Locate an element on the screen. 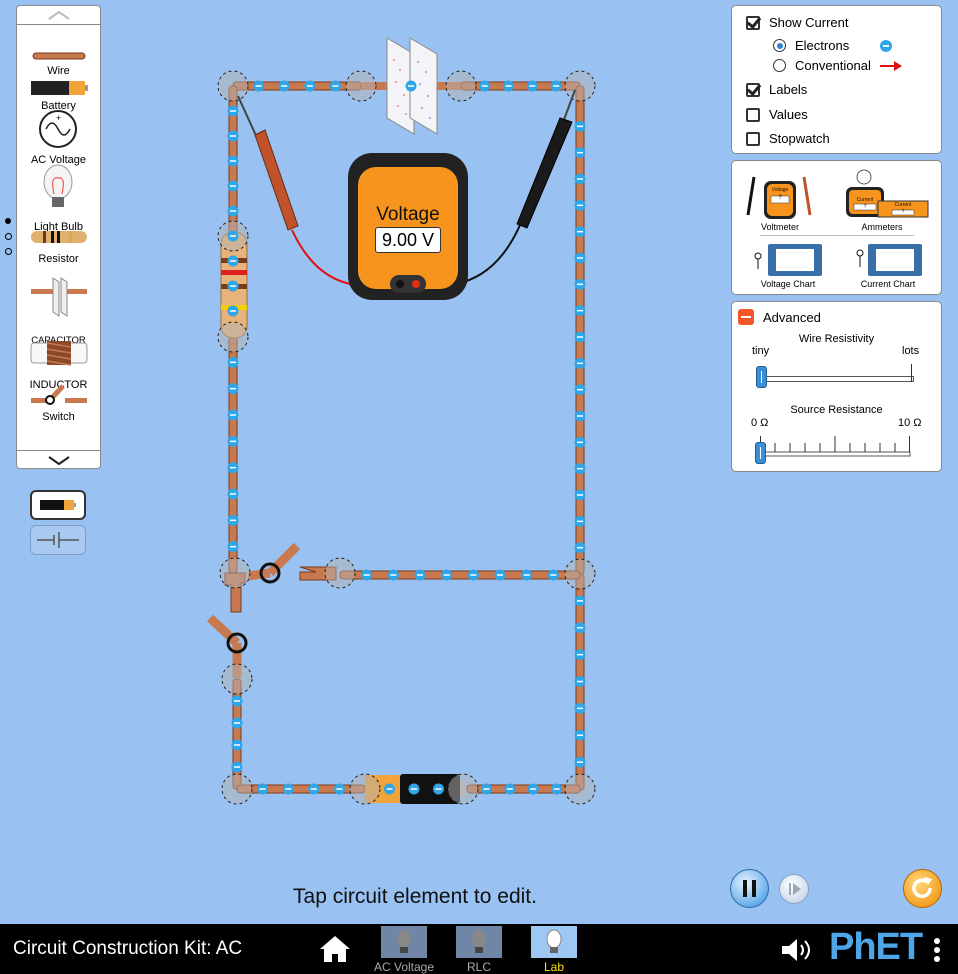 The height and width of the screenshot is (974, 958). wire-resistivity-max: lots is located at coordinates (911, 351).